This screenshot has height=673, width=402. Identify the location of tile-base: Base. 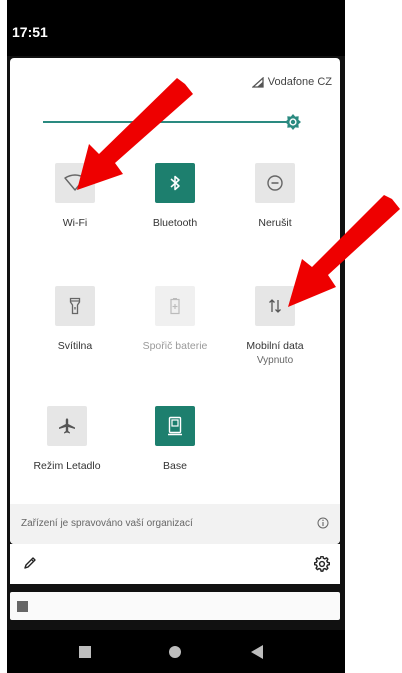
(175, 439).